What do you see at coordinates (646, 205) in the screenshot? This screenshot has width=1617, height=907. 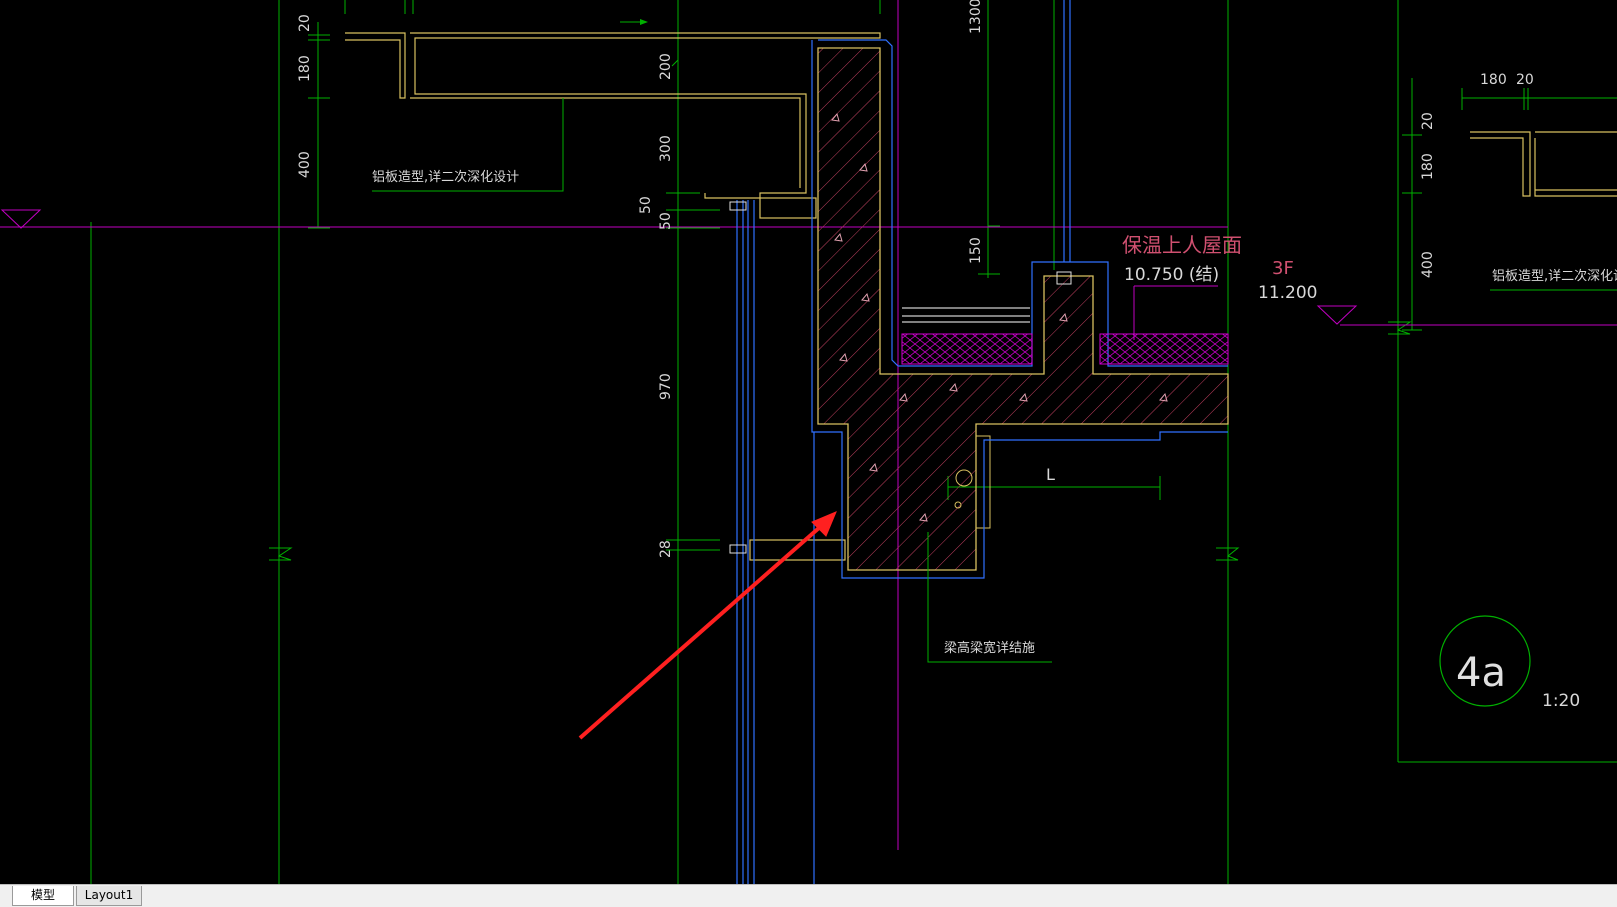 I see `dim-50-a: 50` at bounding box center [646, 205].